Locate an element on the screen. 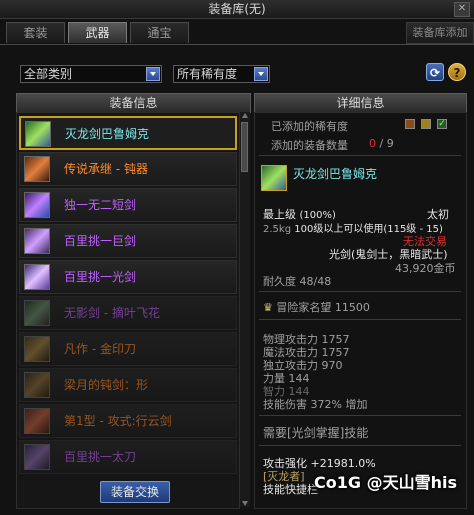  list-item: 凡作 - 金印刀 is located at coordinates (128, 349).